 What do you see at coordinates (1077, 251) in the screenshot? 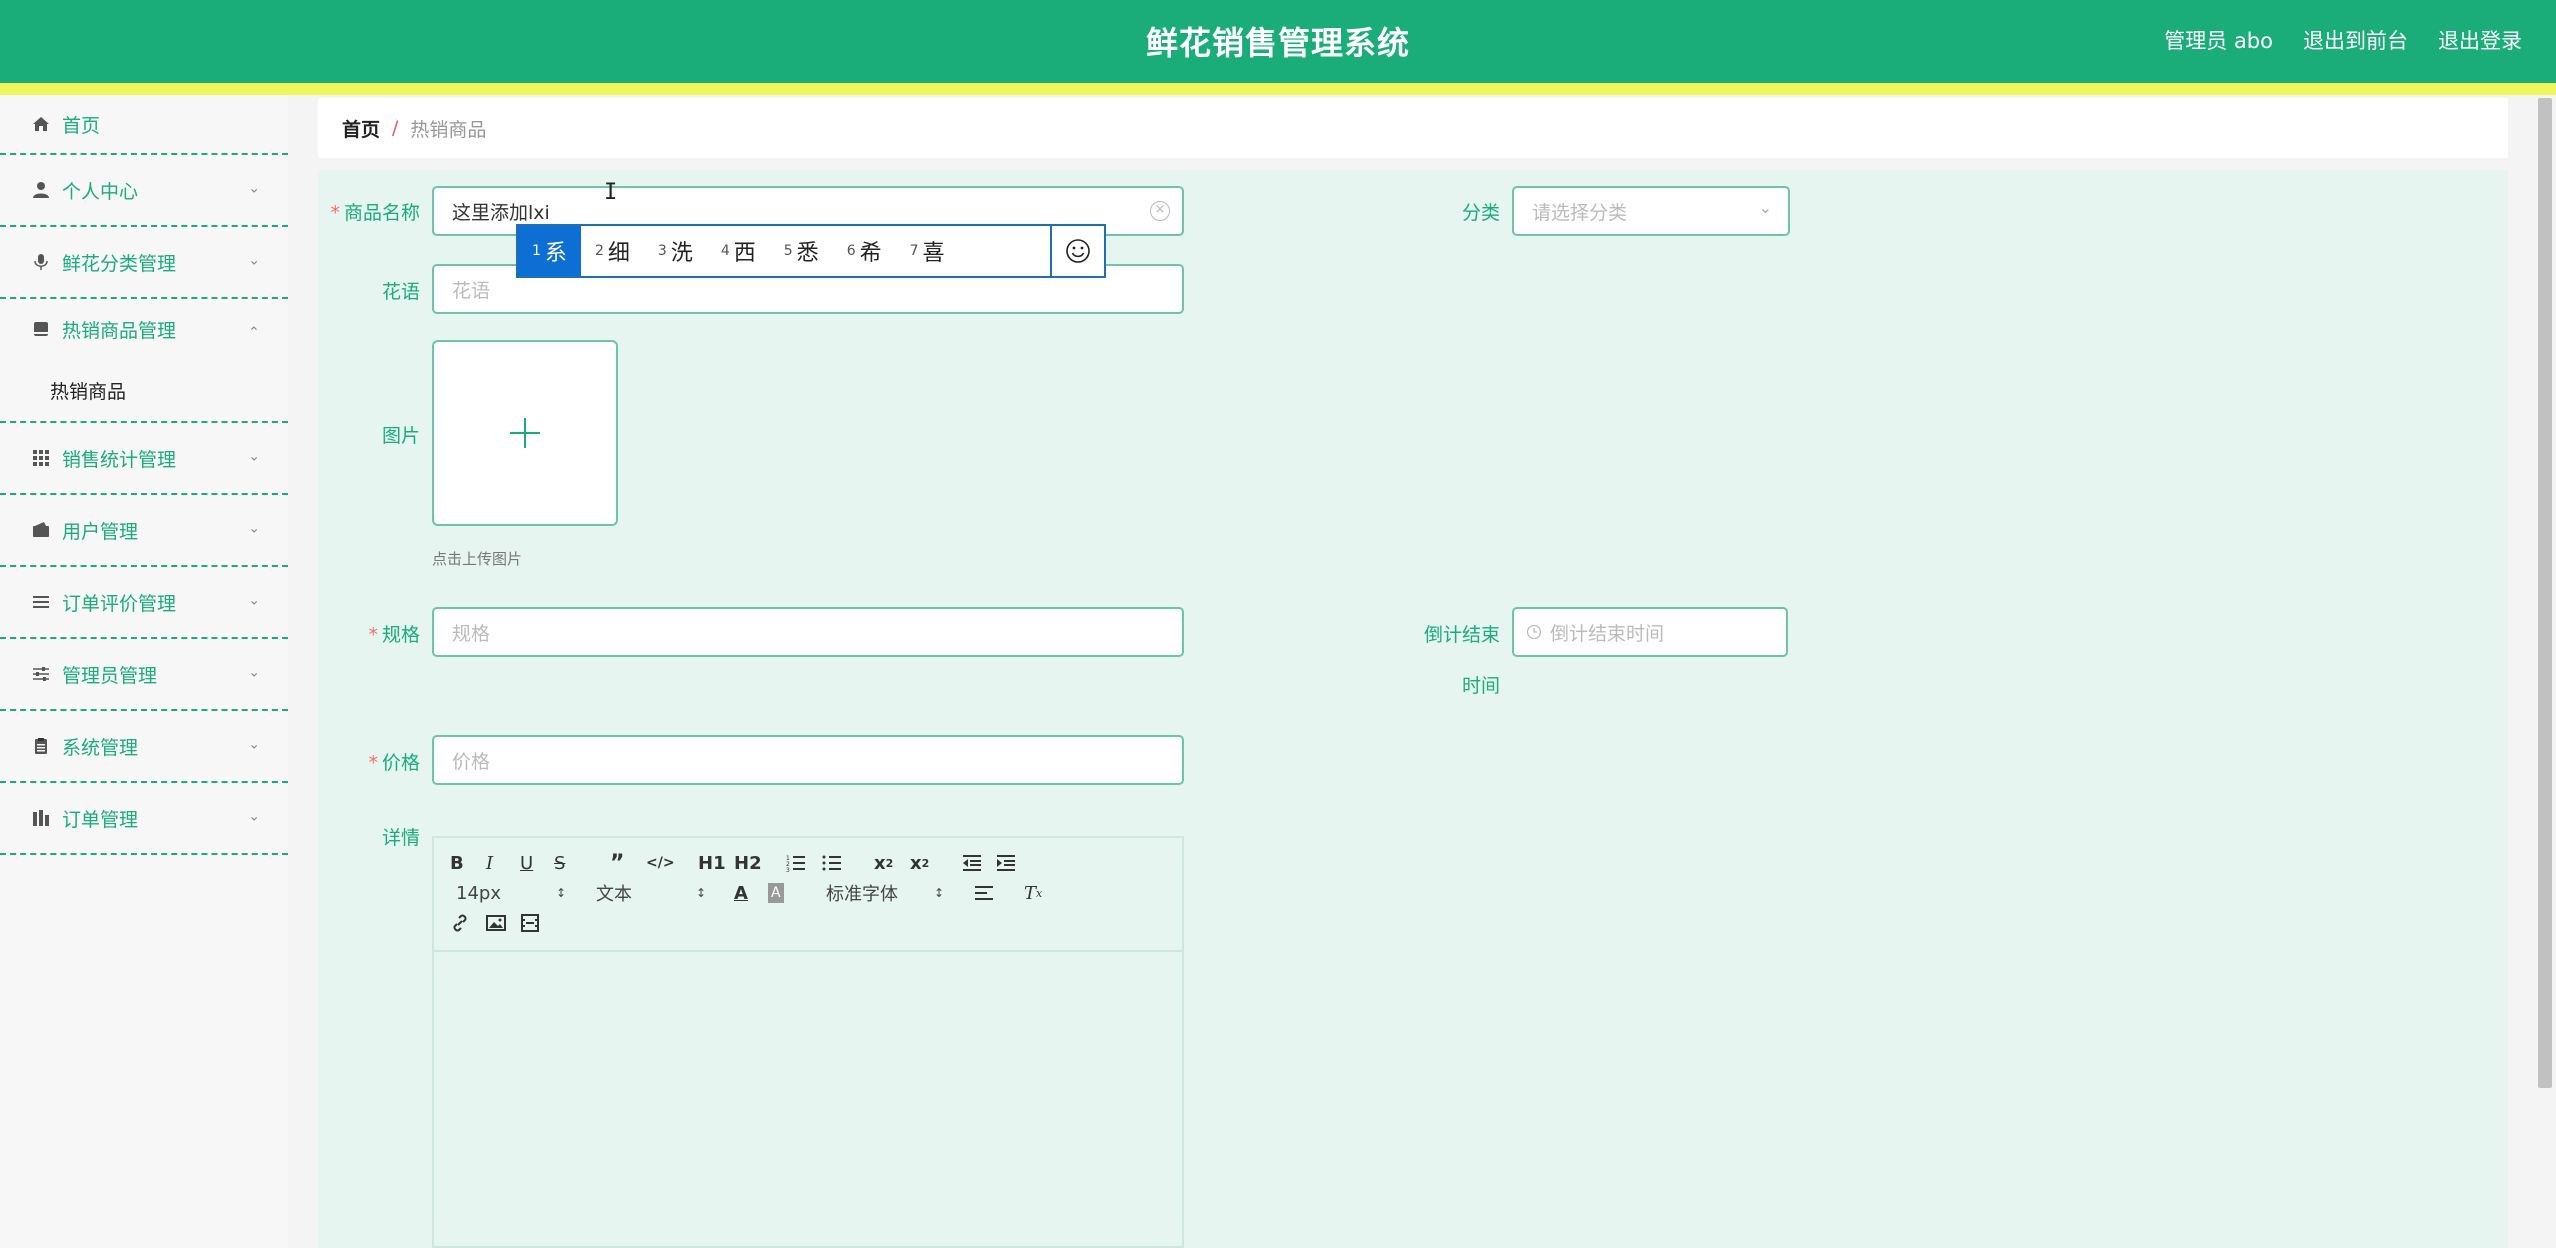
I see `emoji-icon` at bounding box center [1077, 251].